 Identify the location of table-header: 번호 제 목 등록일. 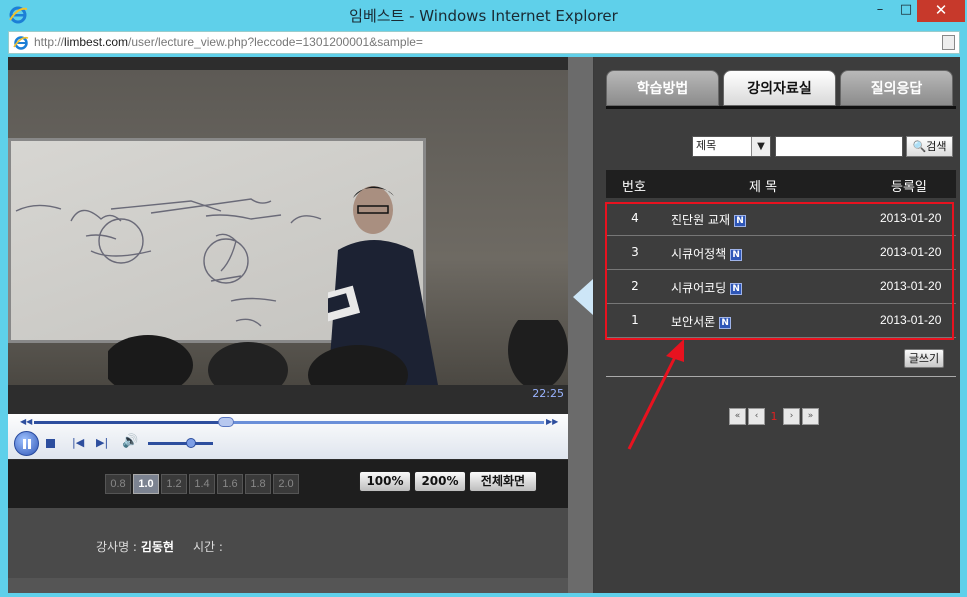
(781, 184).